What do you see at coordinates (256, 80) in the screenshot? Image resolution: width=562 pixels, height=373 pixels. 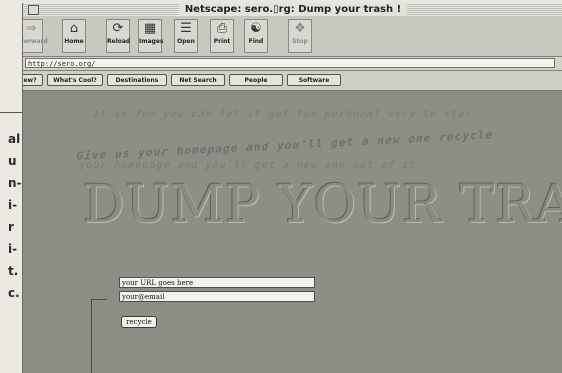 I see `people-button: People` at bounding box center [256, 80].